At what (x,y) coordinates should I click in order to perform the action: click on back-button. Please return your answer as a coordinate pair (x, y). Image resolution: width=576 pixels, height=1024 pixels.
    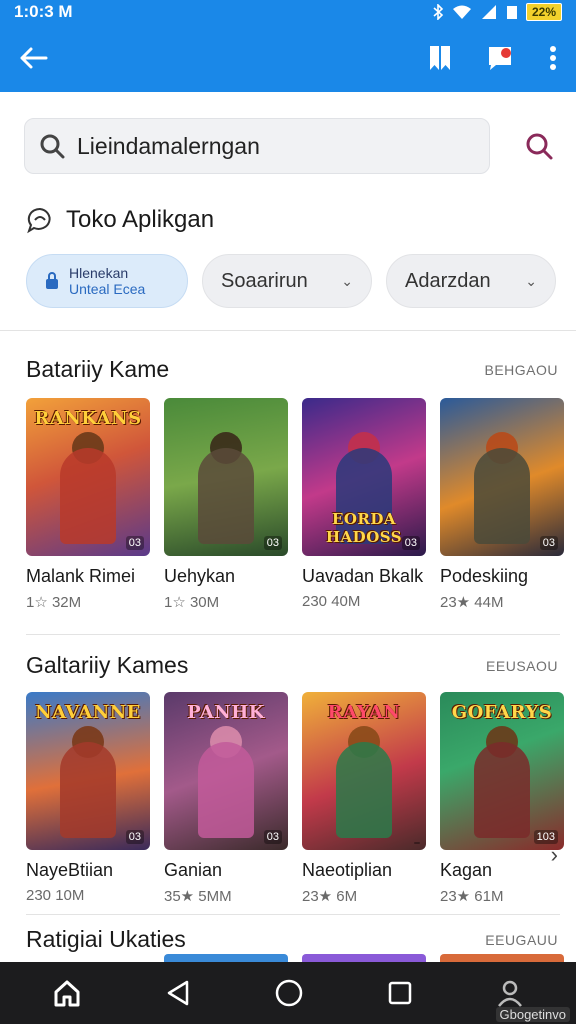
    Looking at the image, I should click on (33, 58).